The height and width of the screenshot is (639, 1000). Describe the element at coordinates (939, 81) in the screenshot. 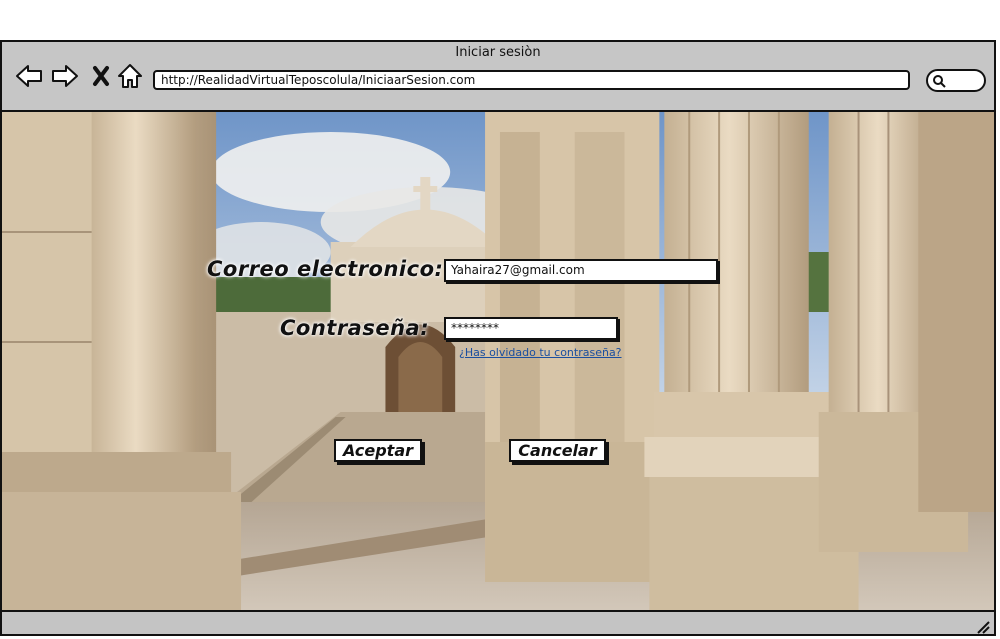

I see `search-icon` at that location.